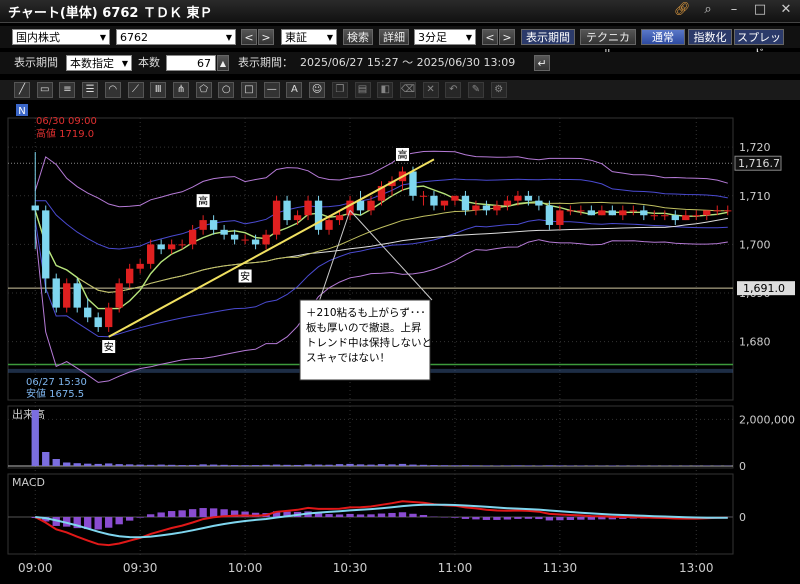  What do you see at coordinates (542, 63) in the screenshot?
I see `refresh-button: ↵` at bounding box center [542, 63].